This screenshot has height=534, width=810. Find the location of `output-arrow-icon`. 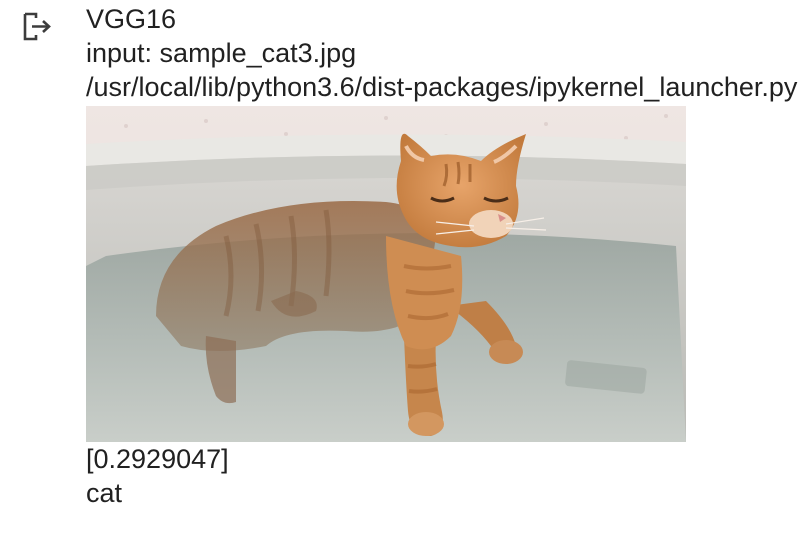

output-arrow-icon is located at coordinates (38, 27).